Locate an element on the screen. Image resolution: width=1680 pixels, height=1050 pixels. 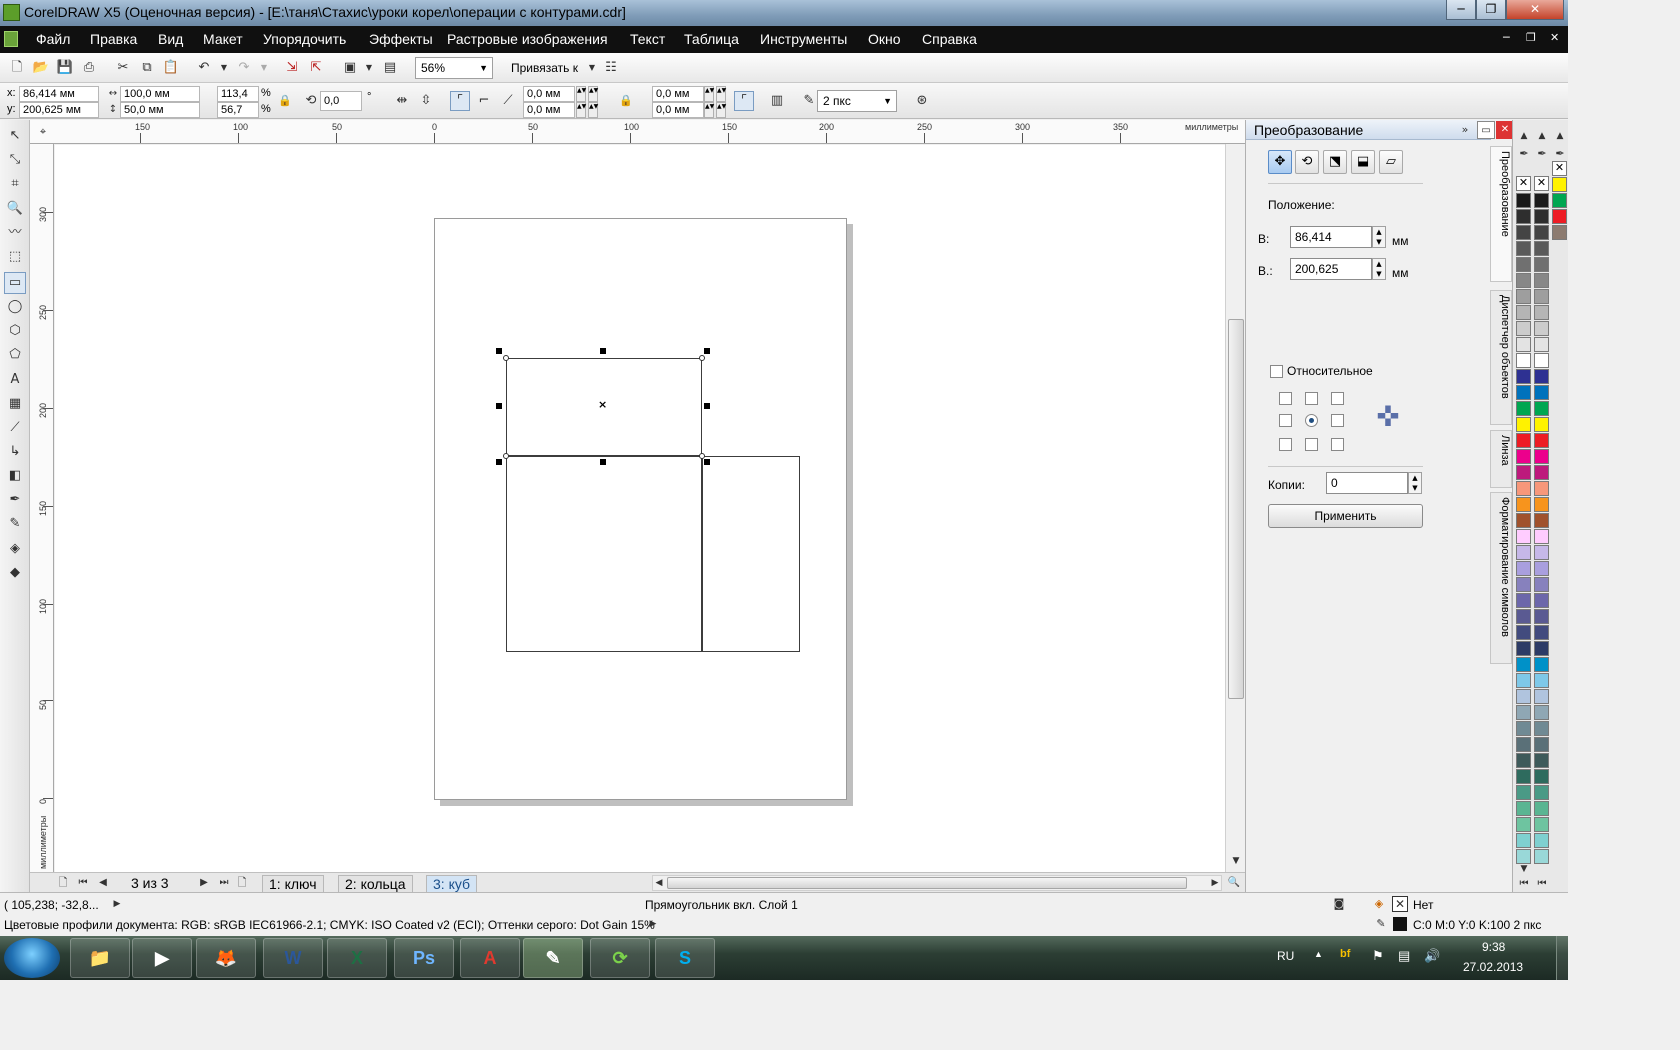
previous-page-icon: ◀ is located at coordinates (103, 883).